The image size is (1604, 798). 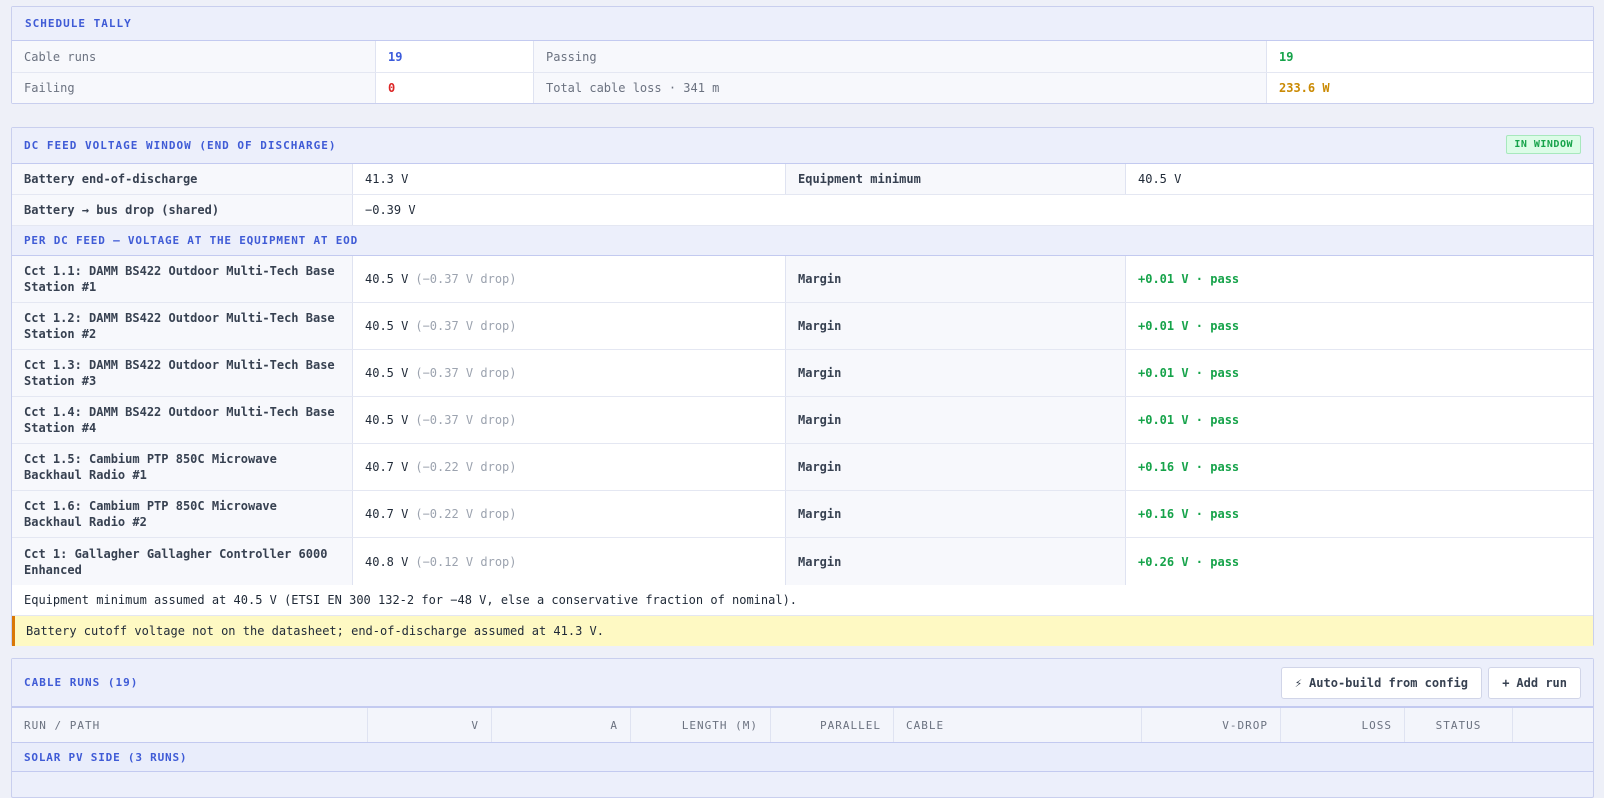 What do you see at coordinates (899, 56) in the screenshot?
I see `passing-label: Passing` at bounding box center [899, 56].